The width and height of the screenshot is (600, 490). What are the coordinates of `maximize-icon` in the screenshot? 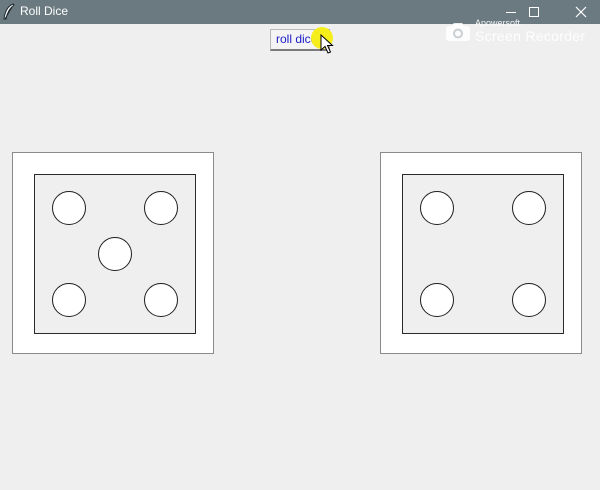 It's located at (534, 12).